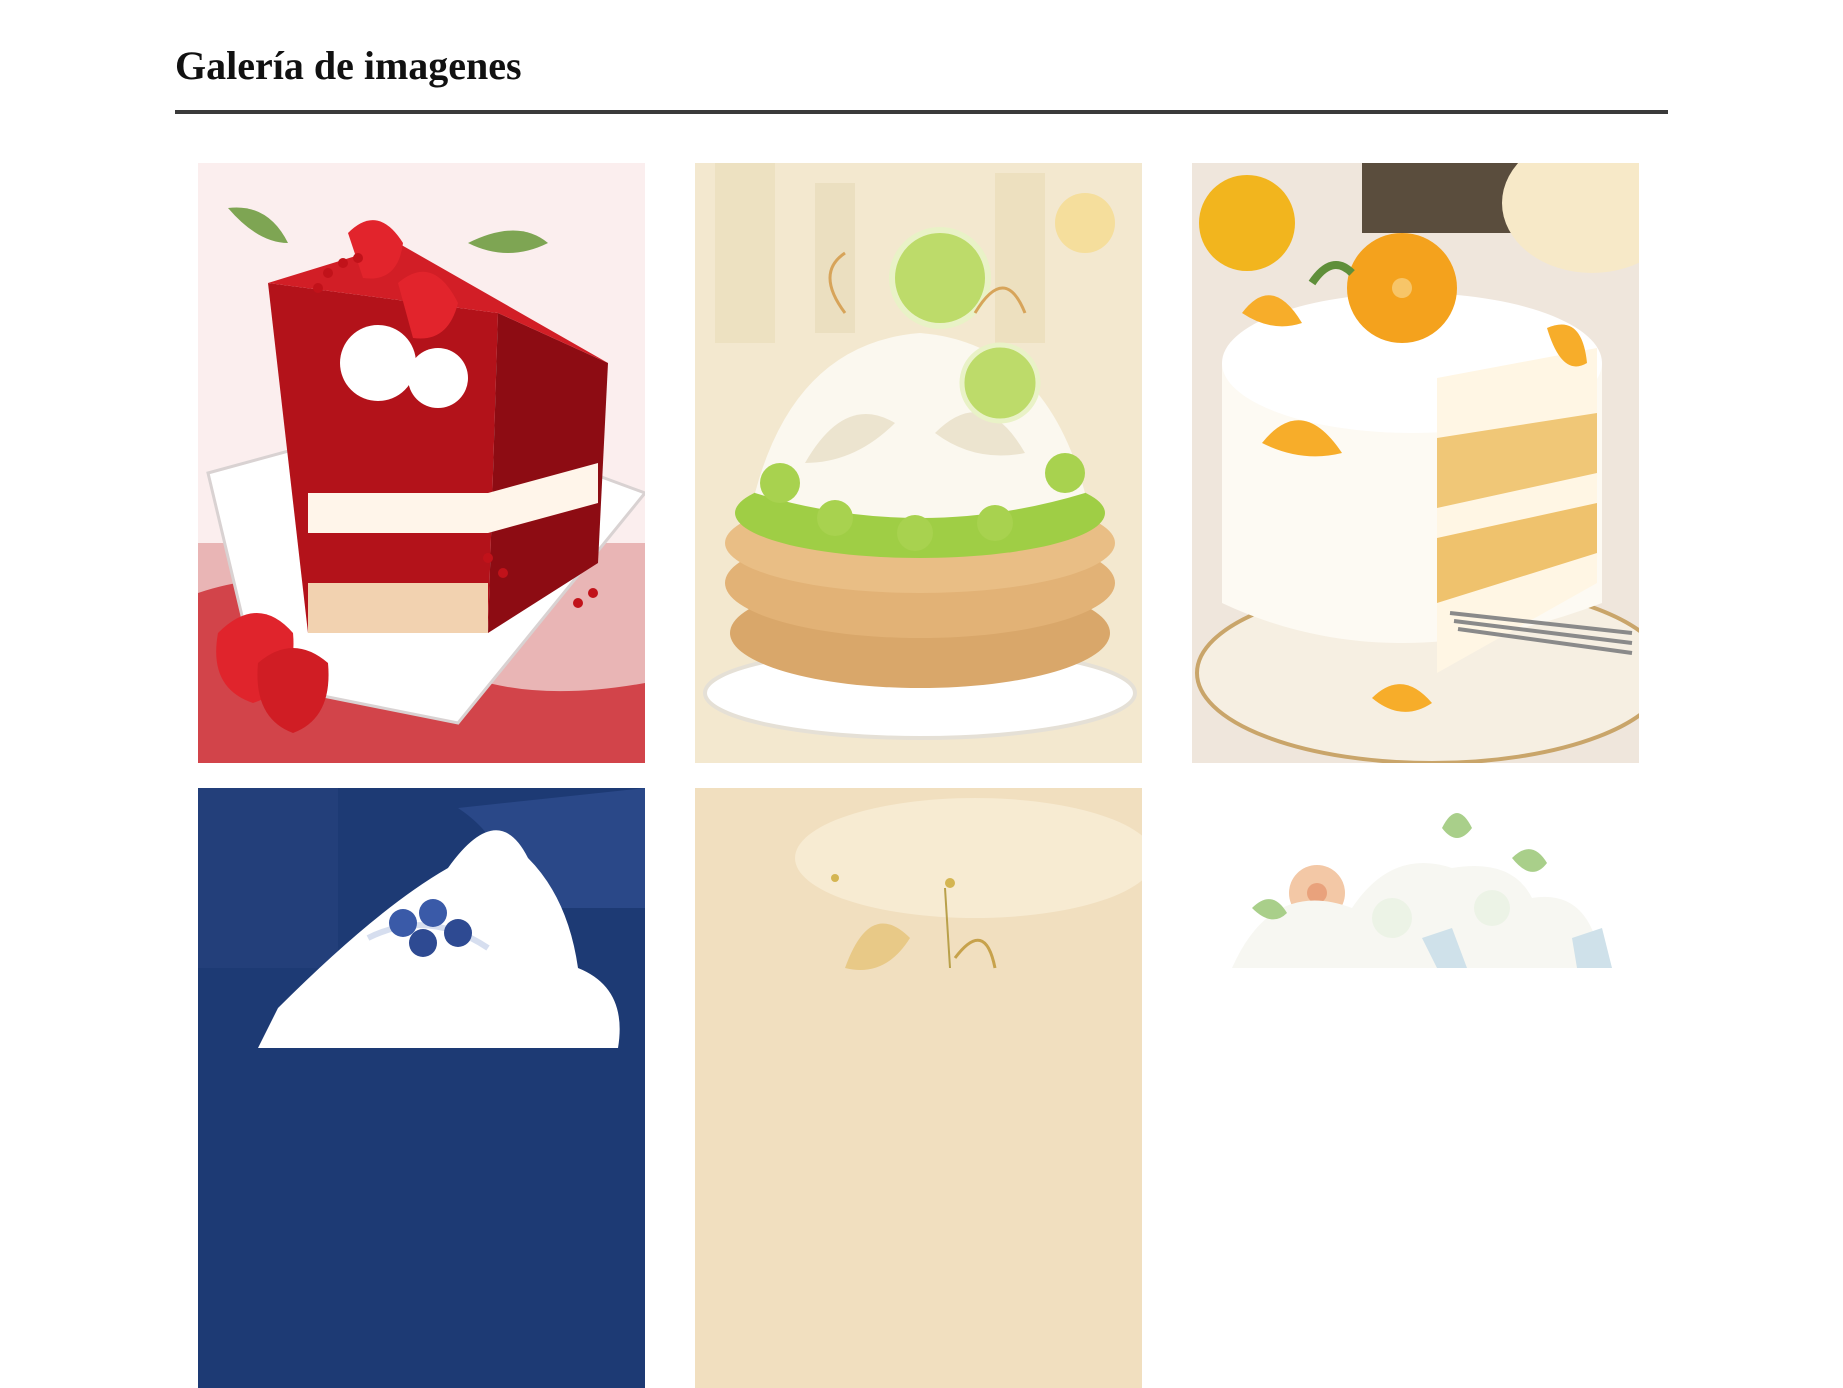 Image resolution: width=1843 pixels, height=1388 pixels. I want to click on gallery-image-blueberry-cream, so click(421, 1088).